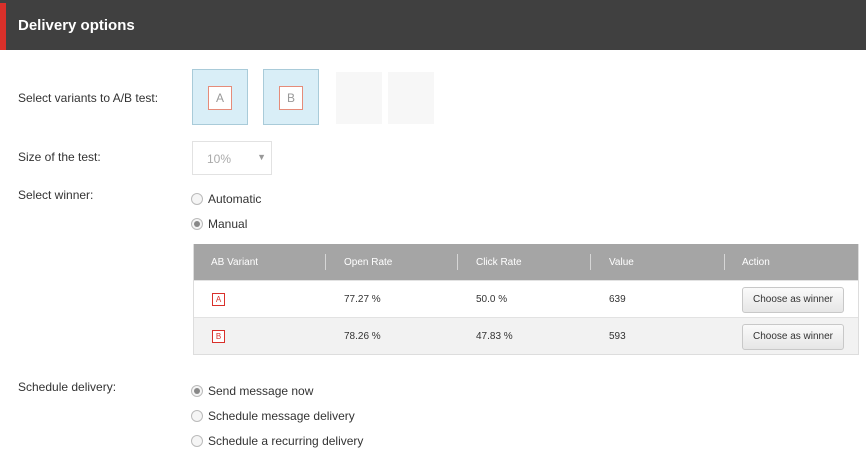 Image resolution: width=866 pixels, height=453 pixels. Describe the element at coordinates (3, 26) in the screenshot. I see `header-accent-bar` at that location.